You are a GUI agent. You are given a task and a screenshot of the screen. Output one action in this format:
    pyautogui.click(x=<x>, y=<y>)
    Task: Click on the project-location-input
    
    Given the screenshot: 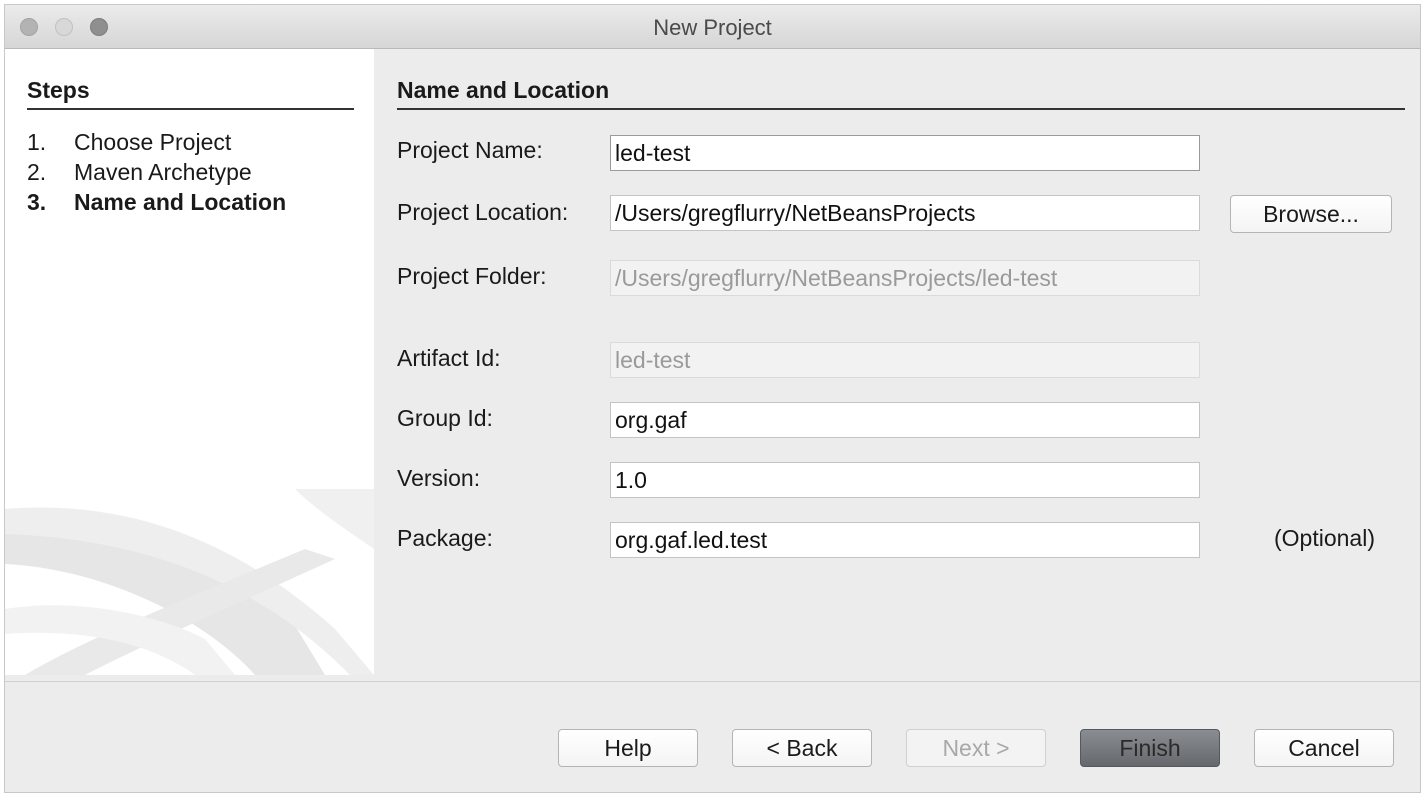 What is the action you would take?
    pyautogui.click(x=905, y=213)
    